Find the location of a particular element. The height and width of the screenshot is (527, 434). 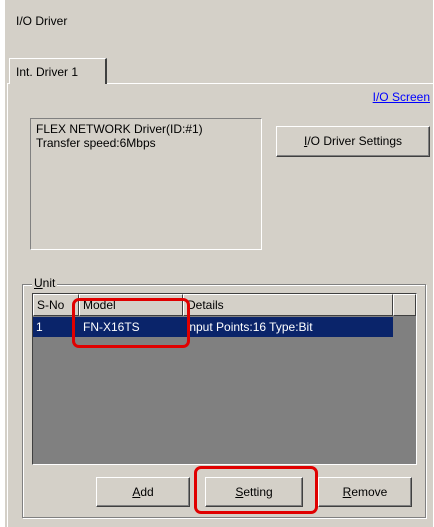

table-row: 1 FN-X16TS Input Points:16 Type:Bit is located at coordinates (213, 327).